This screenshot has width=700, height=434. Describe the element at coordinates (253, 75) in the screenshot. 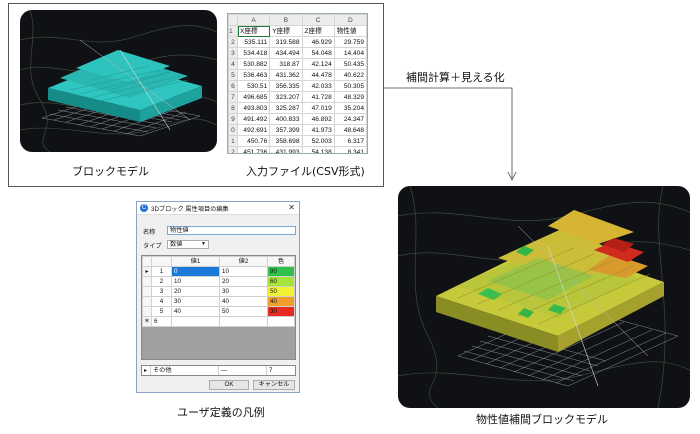

I see `cell: 536.463` at that location.